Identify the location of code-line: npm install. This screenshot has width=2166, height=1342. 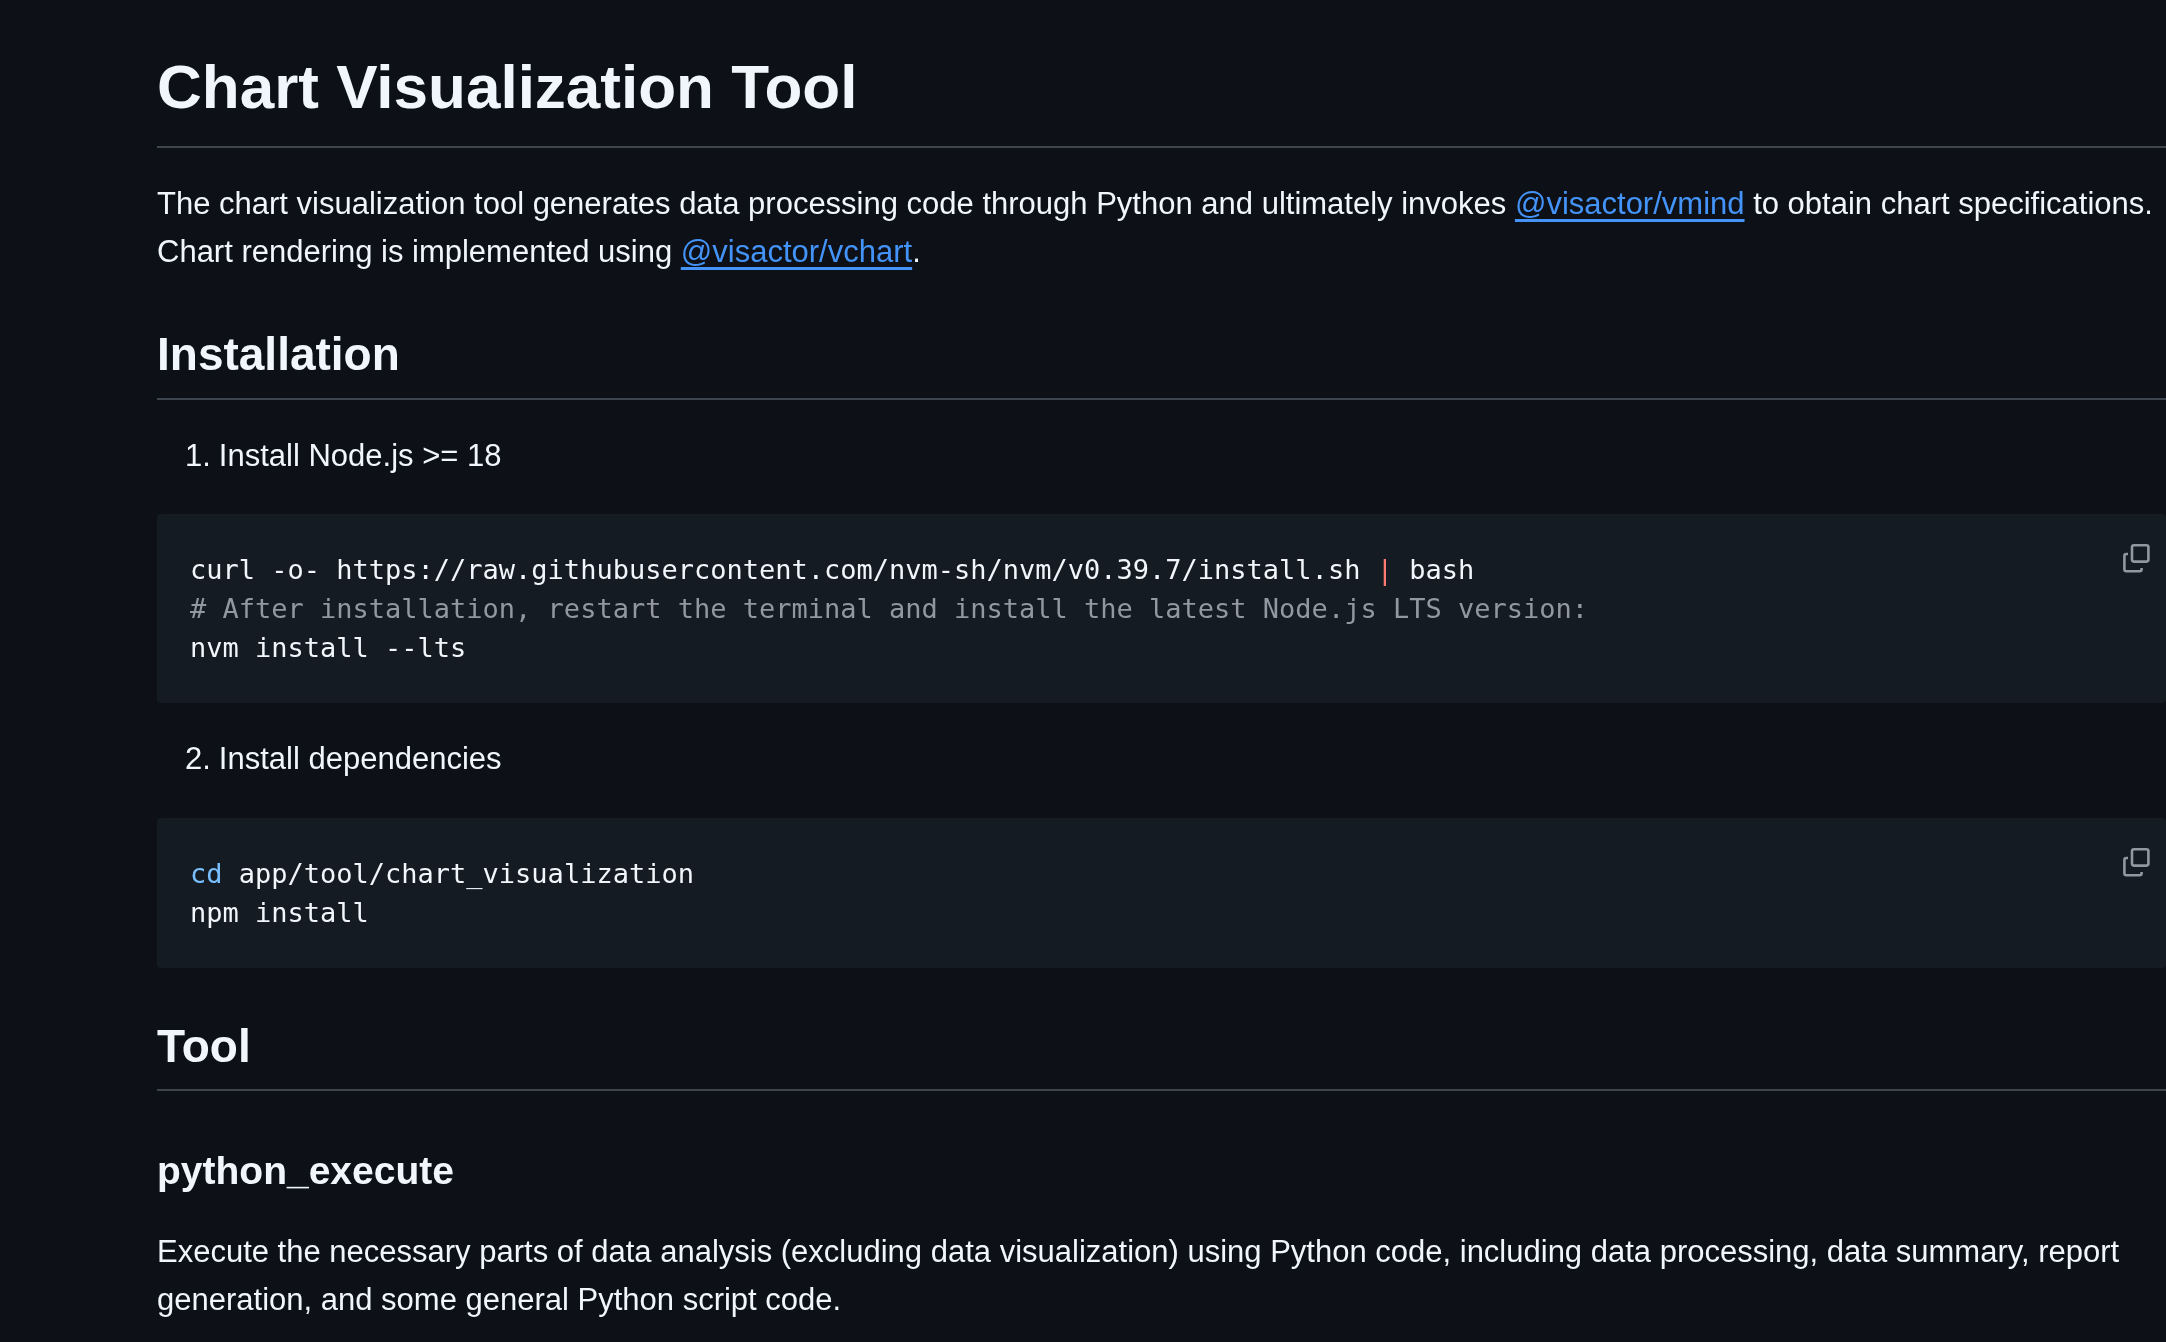
(280, 912).